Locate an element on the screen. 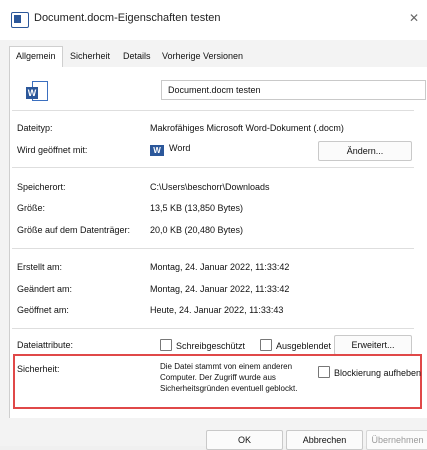  word-document-icon is located at coordinates (20, 20).